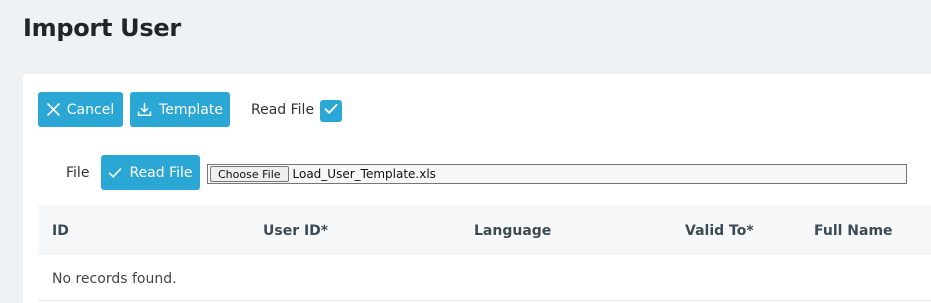 The image size is (931, 303). I want to click on cancel-button: Cancel, so click(80, 109).